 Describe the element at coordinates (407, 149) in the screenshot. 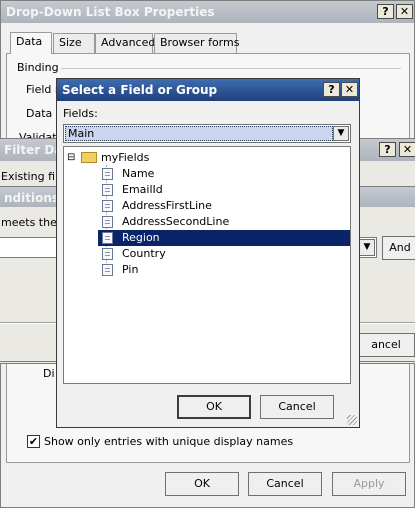

I see `filter-close-button: ✕` at that location.